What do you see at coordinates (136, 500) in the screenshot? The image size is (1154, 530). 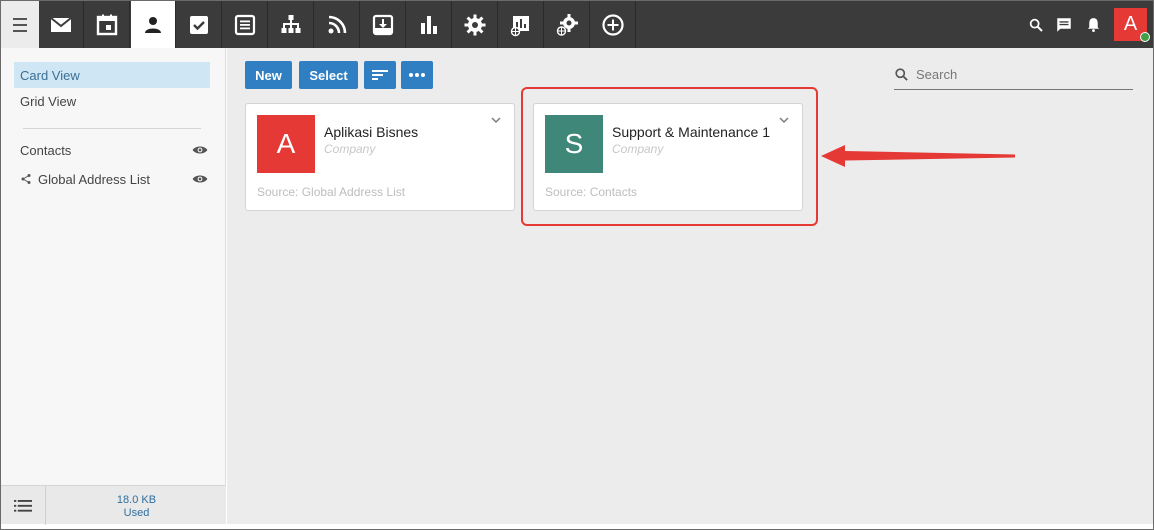 I see `storage-amount: 18.0 KB` at bounding box center [136, 500].